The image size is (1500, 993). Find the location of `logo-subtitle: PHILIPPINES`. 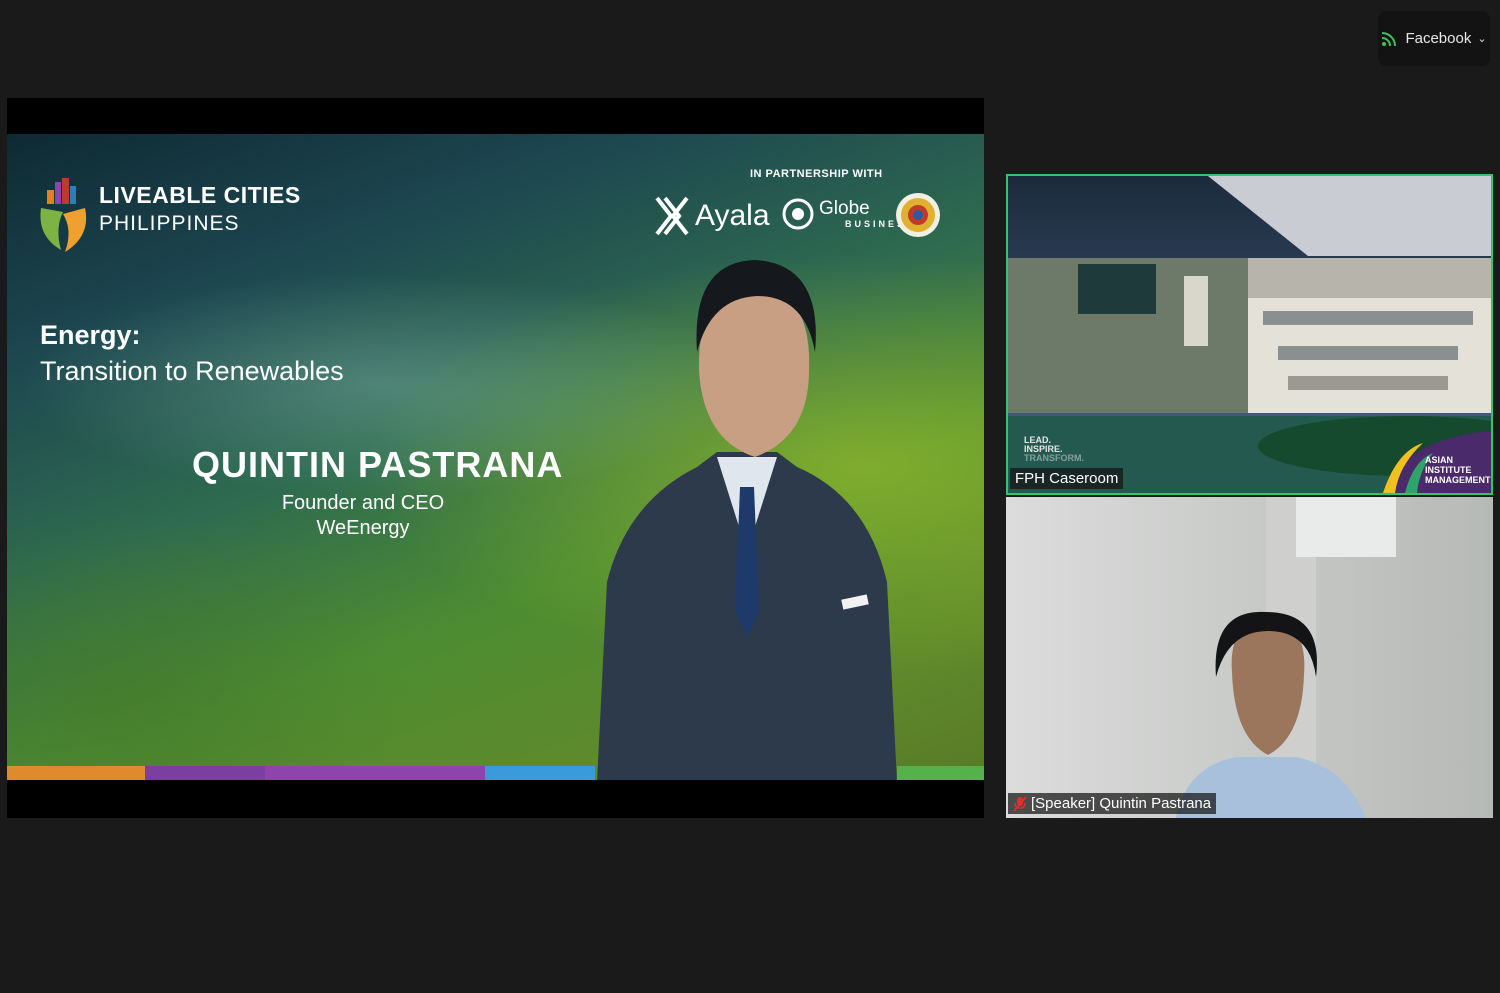

logo-subtitle: PHILIPPINES is located at coordinates (169, 223).